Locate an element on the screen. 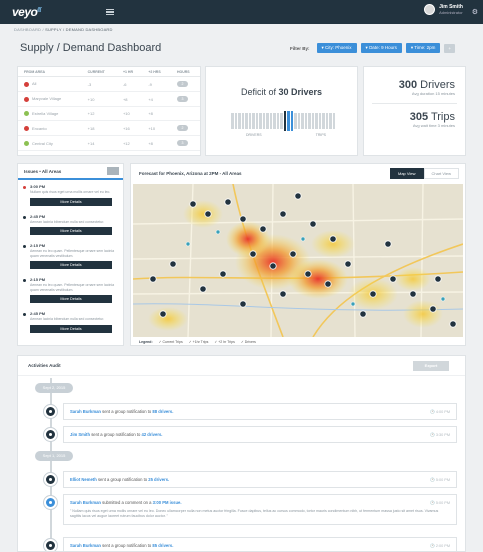 The width and height of the screenshot is (483, 552). veyo-logo: veyo((( is located at coordinates (26, 12).